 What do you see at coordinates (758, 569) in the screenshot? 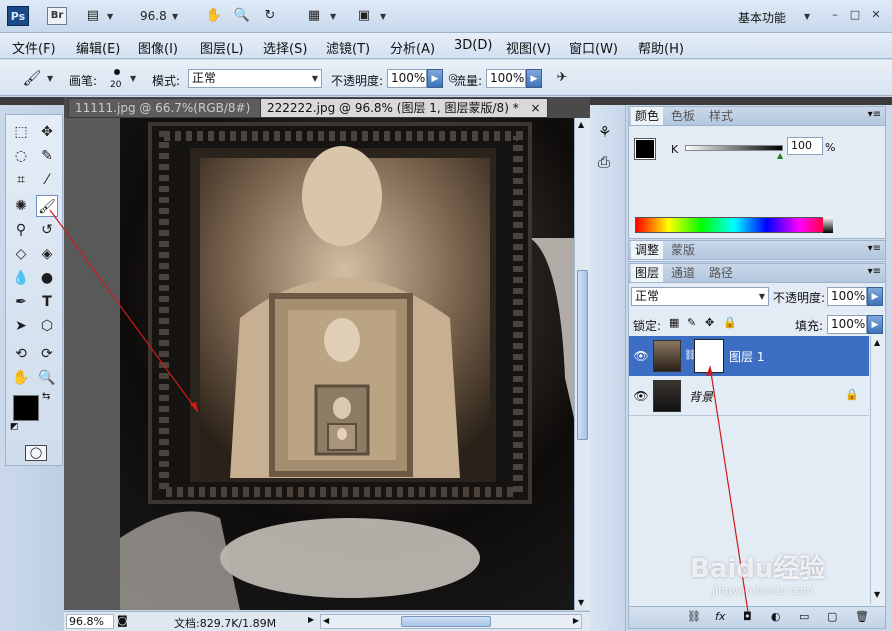
I see `watermark-logo: Baidu经验` at bounding box center [758, 569].